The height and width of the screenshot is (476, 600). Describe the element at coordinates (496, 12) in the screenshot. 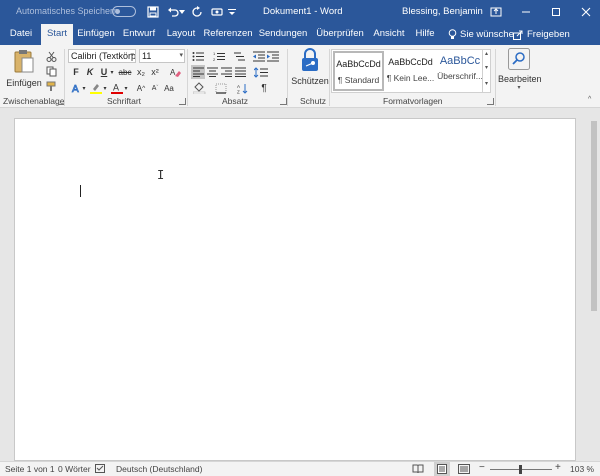

I see `ribbon-display-icon` at that location.